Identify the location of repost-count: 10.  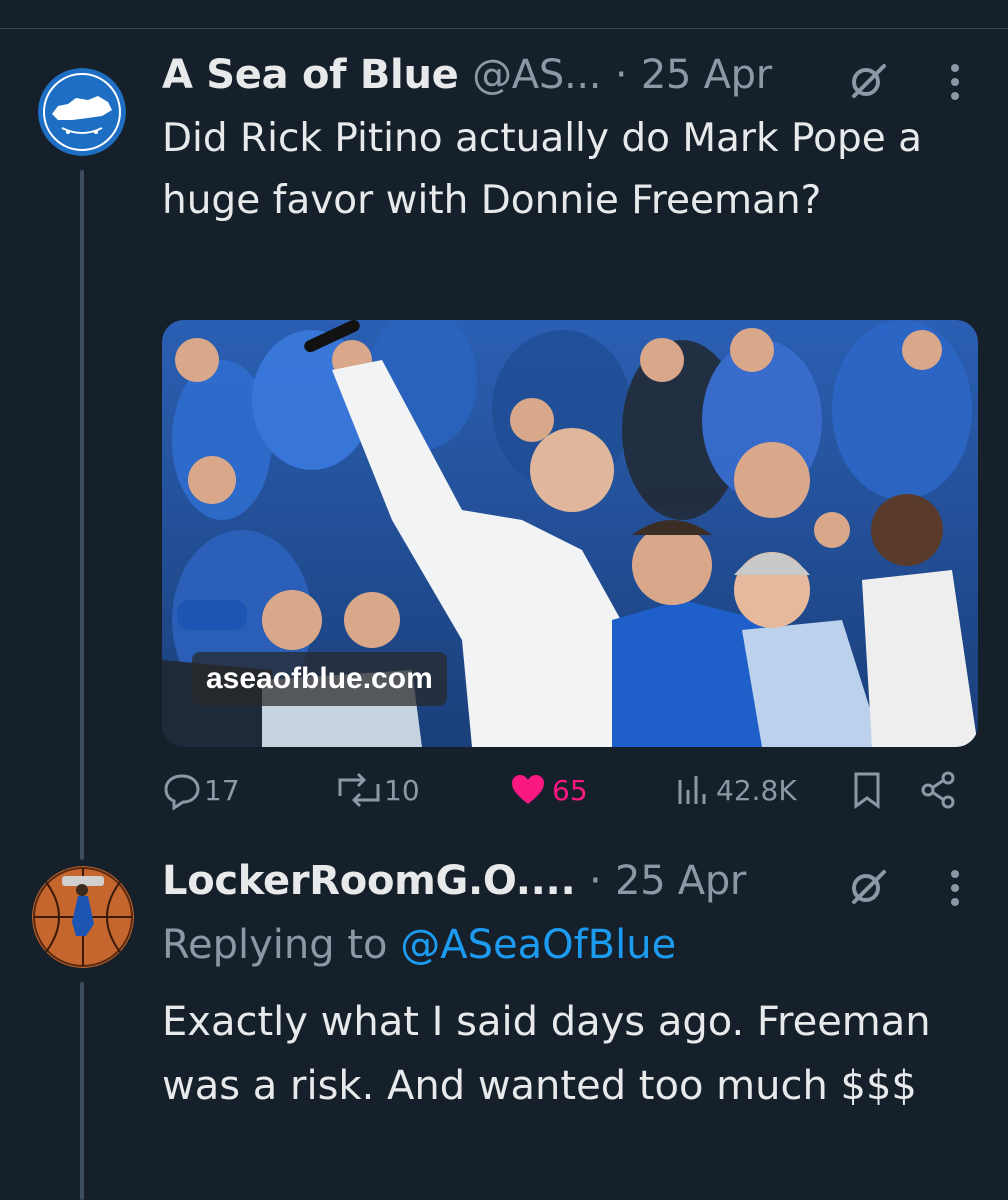
(402, 790).